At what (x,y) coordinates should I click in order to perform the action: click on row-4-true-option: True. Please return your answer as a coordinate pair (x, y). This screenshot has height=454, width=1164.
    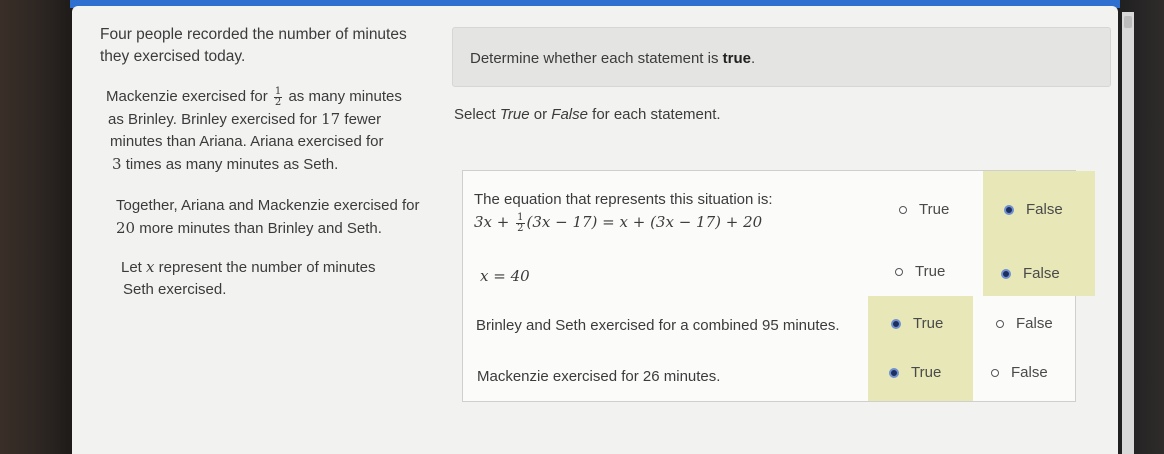
    Looking at the image, I should click on (915, 372).